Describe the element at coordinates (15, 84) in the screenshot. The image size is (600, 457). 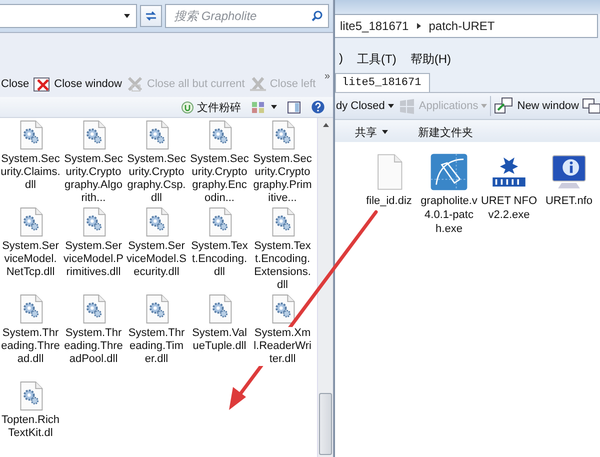
I see `toolbar-button: Close` at that location.